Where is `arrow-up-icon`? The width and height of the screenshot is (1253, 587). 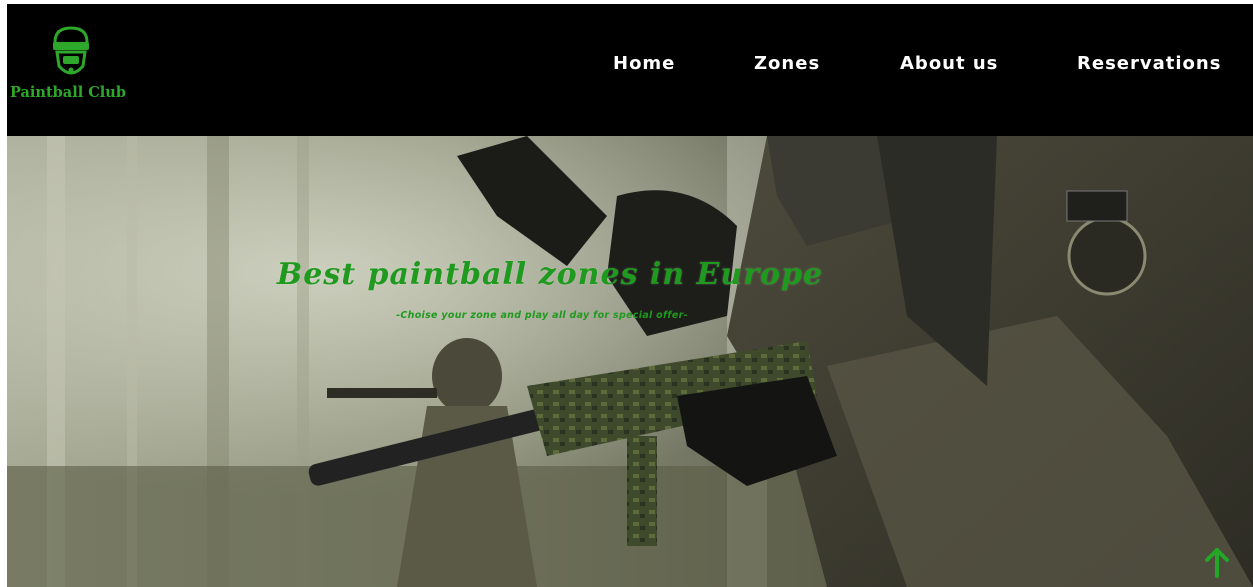
arrow-up-icon is located at coordinates (1217, 563).